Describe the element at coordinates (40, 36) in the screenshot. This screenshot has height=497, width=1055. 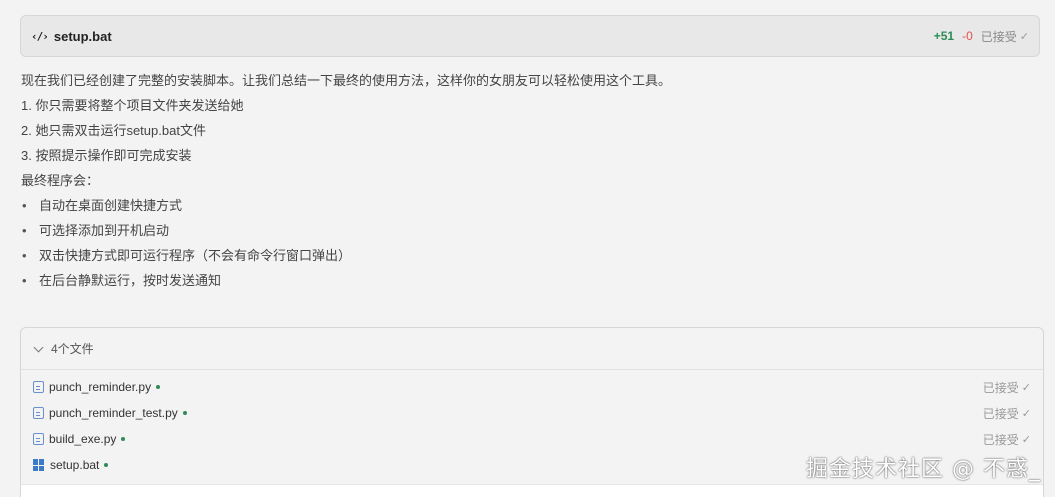
I see `code-icon: ‹/›` at that location.